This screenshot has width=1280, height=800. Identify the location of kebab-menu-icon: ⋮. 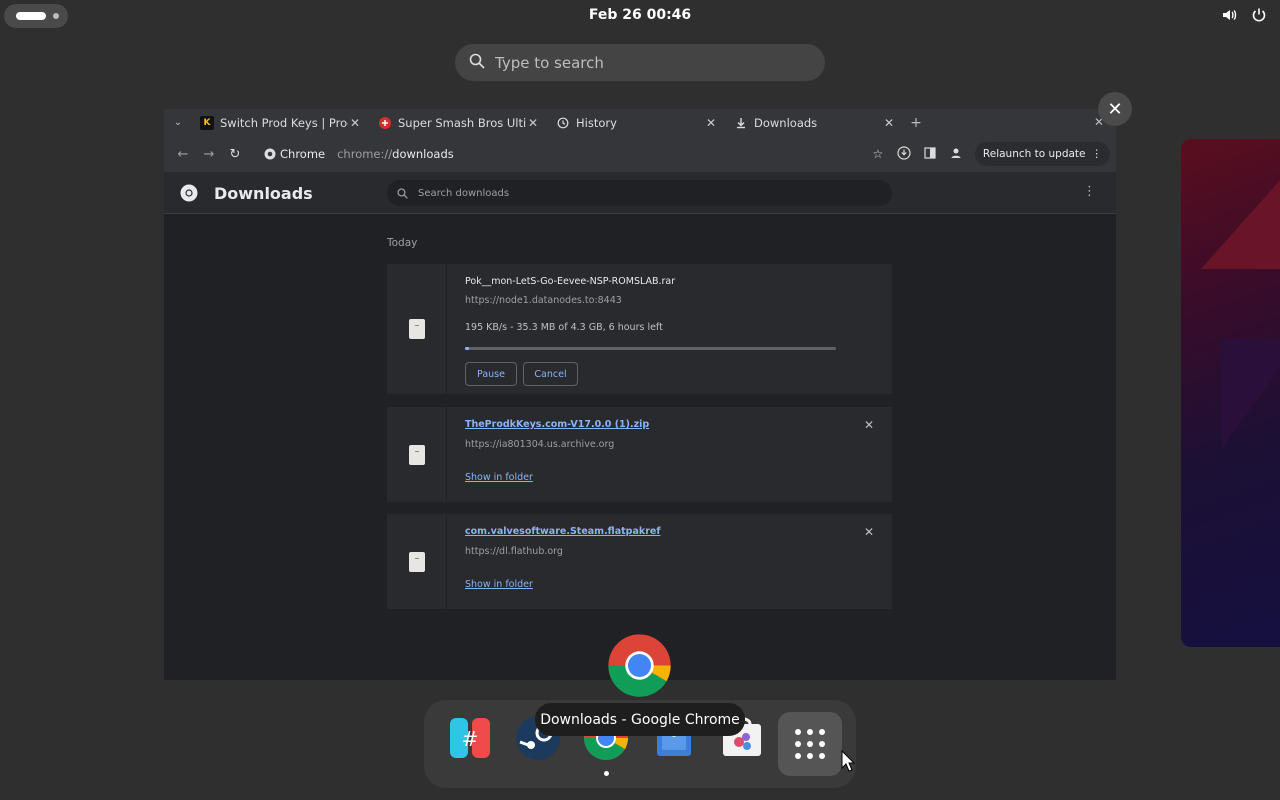
(1097, 154).